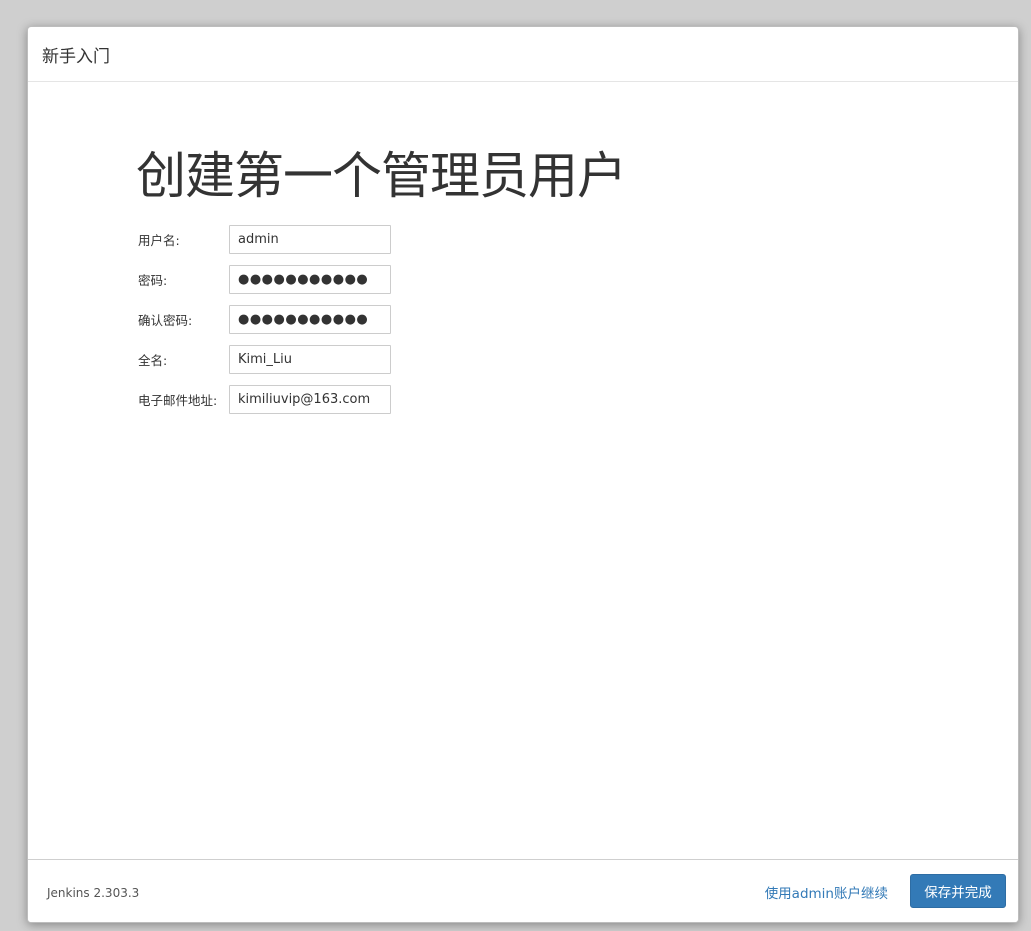 This screenshot has height=931, width=1031. I want to click on confirm-password-label: 确认密码:, so click(165, 320).